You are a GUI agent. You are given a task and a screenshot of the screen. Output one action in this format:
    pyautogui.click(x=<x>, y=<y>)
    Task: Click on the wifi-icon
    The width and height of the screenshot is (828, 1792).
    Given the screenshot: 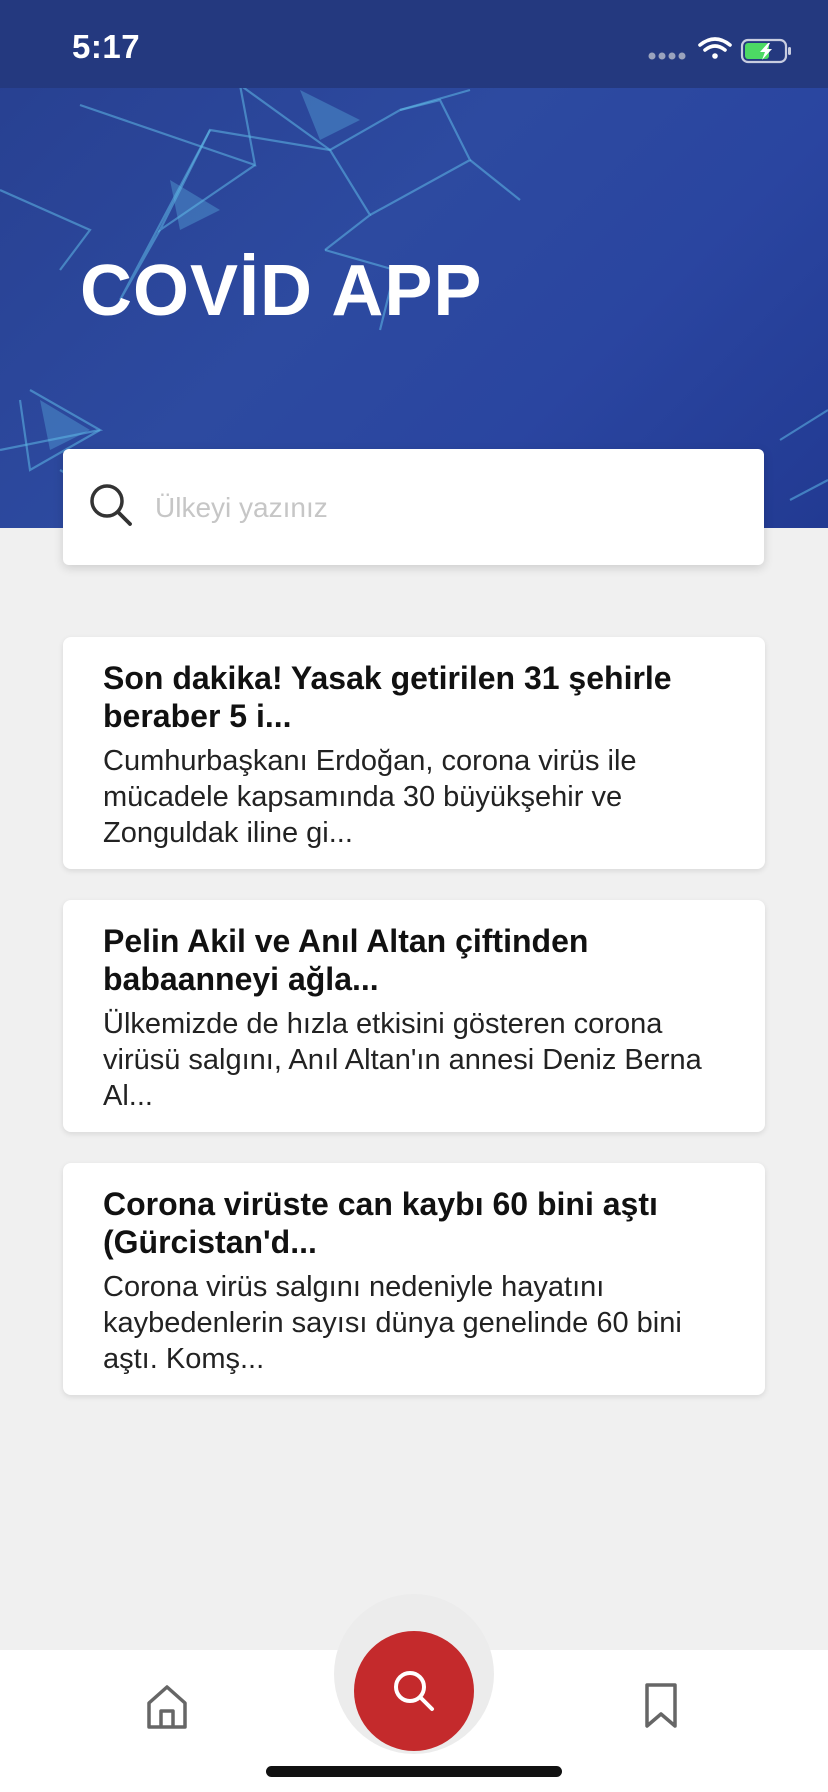 What is the action you would take?
    pyautogui.click(x=715, y=48)
    